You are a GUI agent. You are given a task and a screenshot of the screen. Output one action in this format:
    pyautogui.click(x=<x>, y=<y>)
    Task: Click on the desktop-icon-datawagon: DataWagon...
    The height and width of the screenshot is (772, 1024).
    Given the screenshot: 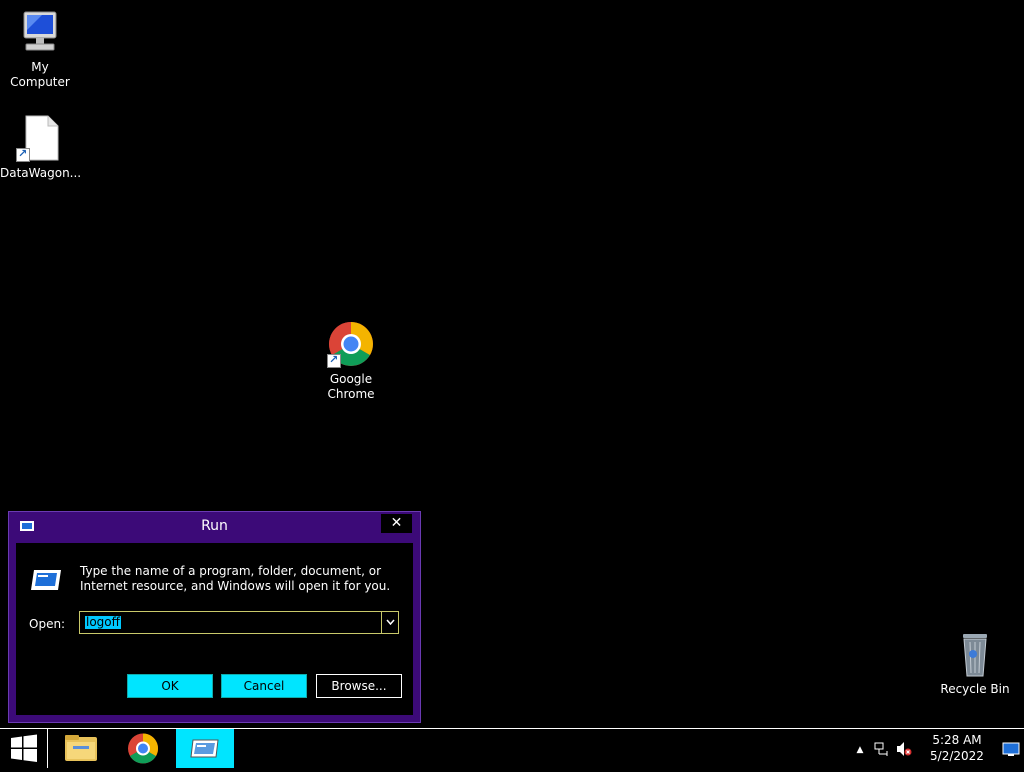 What is the action you would take?
    pyautogui.click(x=41, y=147)
    